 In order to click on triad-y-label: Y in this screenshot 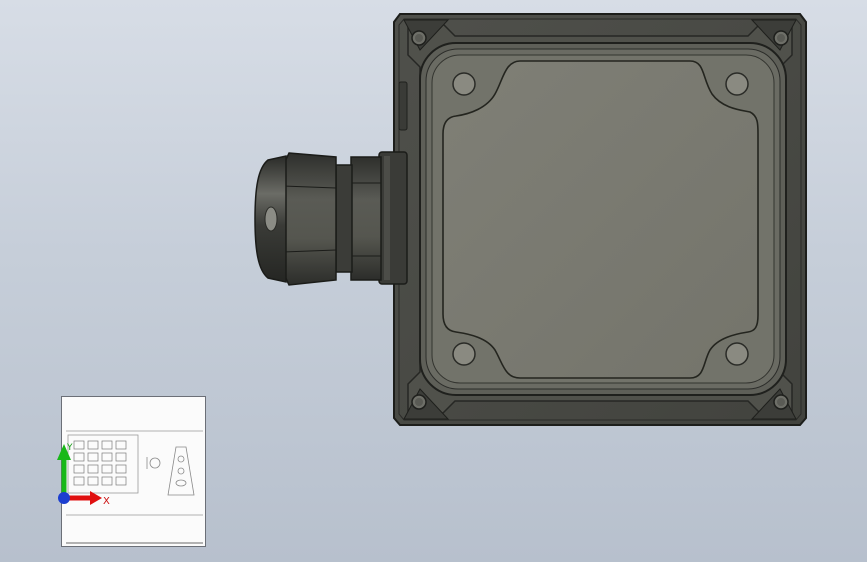, I will do `click(69, 448)`.